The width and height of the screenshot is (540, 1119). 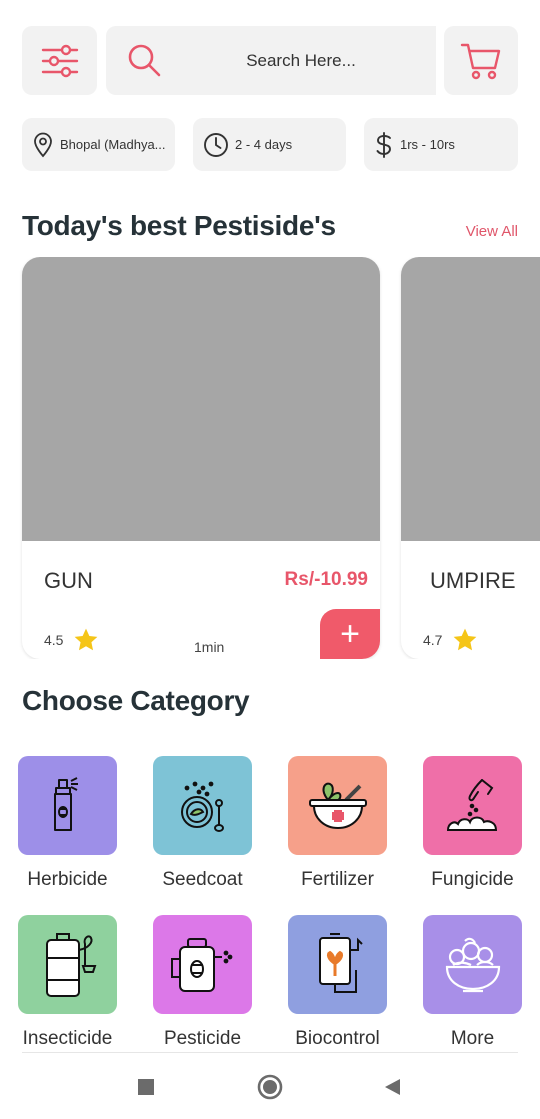 I want to click on product-card: UMPIRE 4.7, so click(x=470, y=458).